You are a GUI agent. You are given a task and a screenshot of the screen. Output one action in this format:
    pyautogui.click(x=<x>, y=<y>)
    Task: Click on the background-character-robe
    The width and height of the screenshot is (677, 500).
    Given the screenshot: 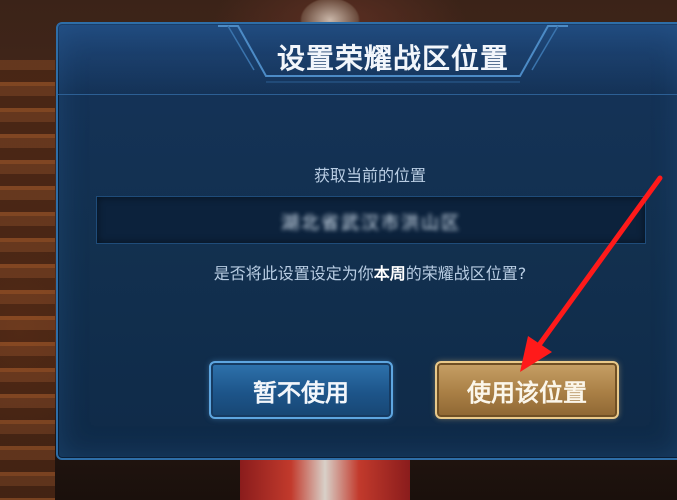 What is the action you would take?
    pyautogui.click(x=325, y=477)
    